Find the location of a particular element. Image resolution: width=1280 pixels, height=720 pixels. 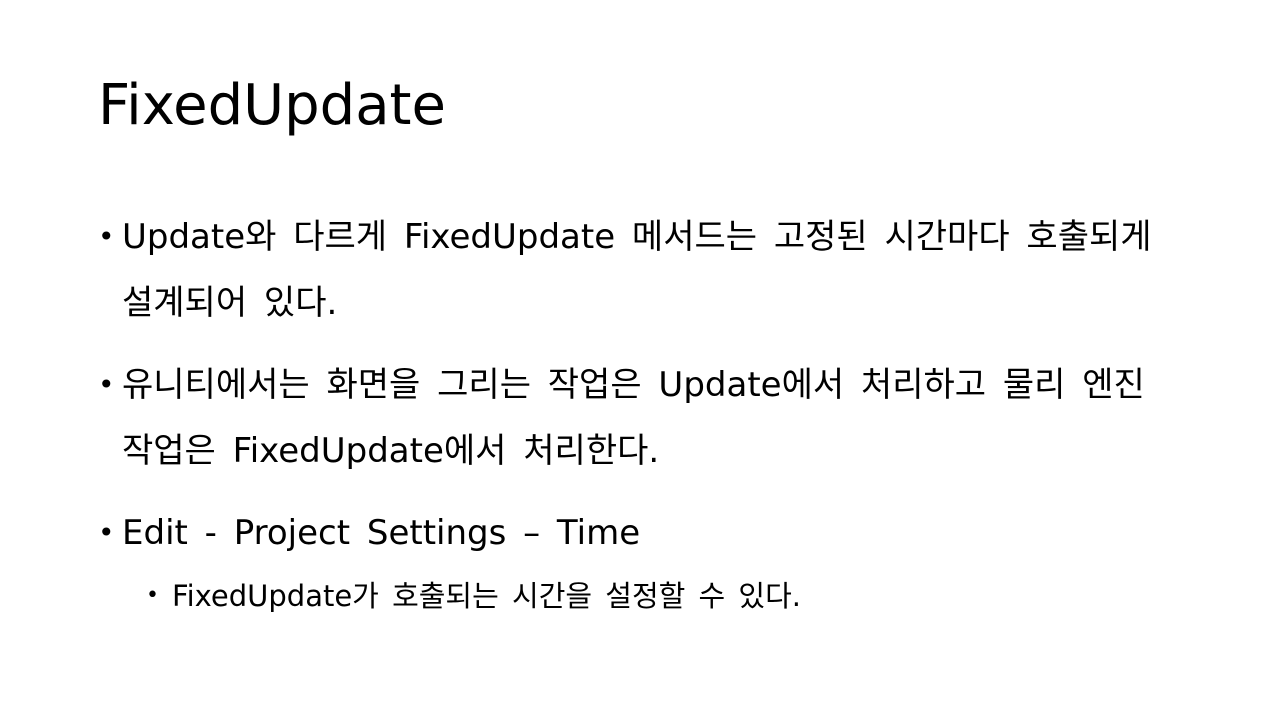

sub-bullet-list: • FixedUpdate가 호출되는 시간을 설정할 수 있다. is located at coordinates (651, 596).